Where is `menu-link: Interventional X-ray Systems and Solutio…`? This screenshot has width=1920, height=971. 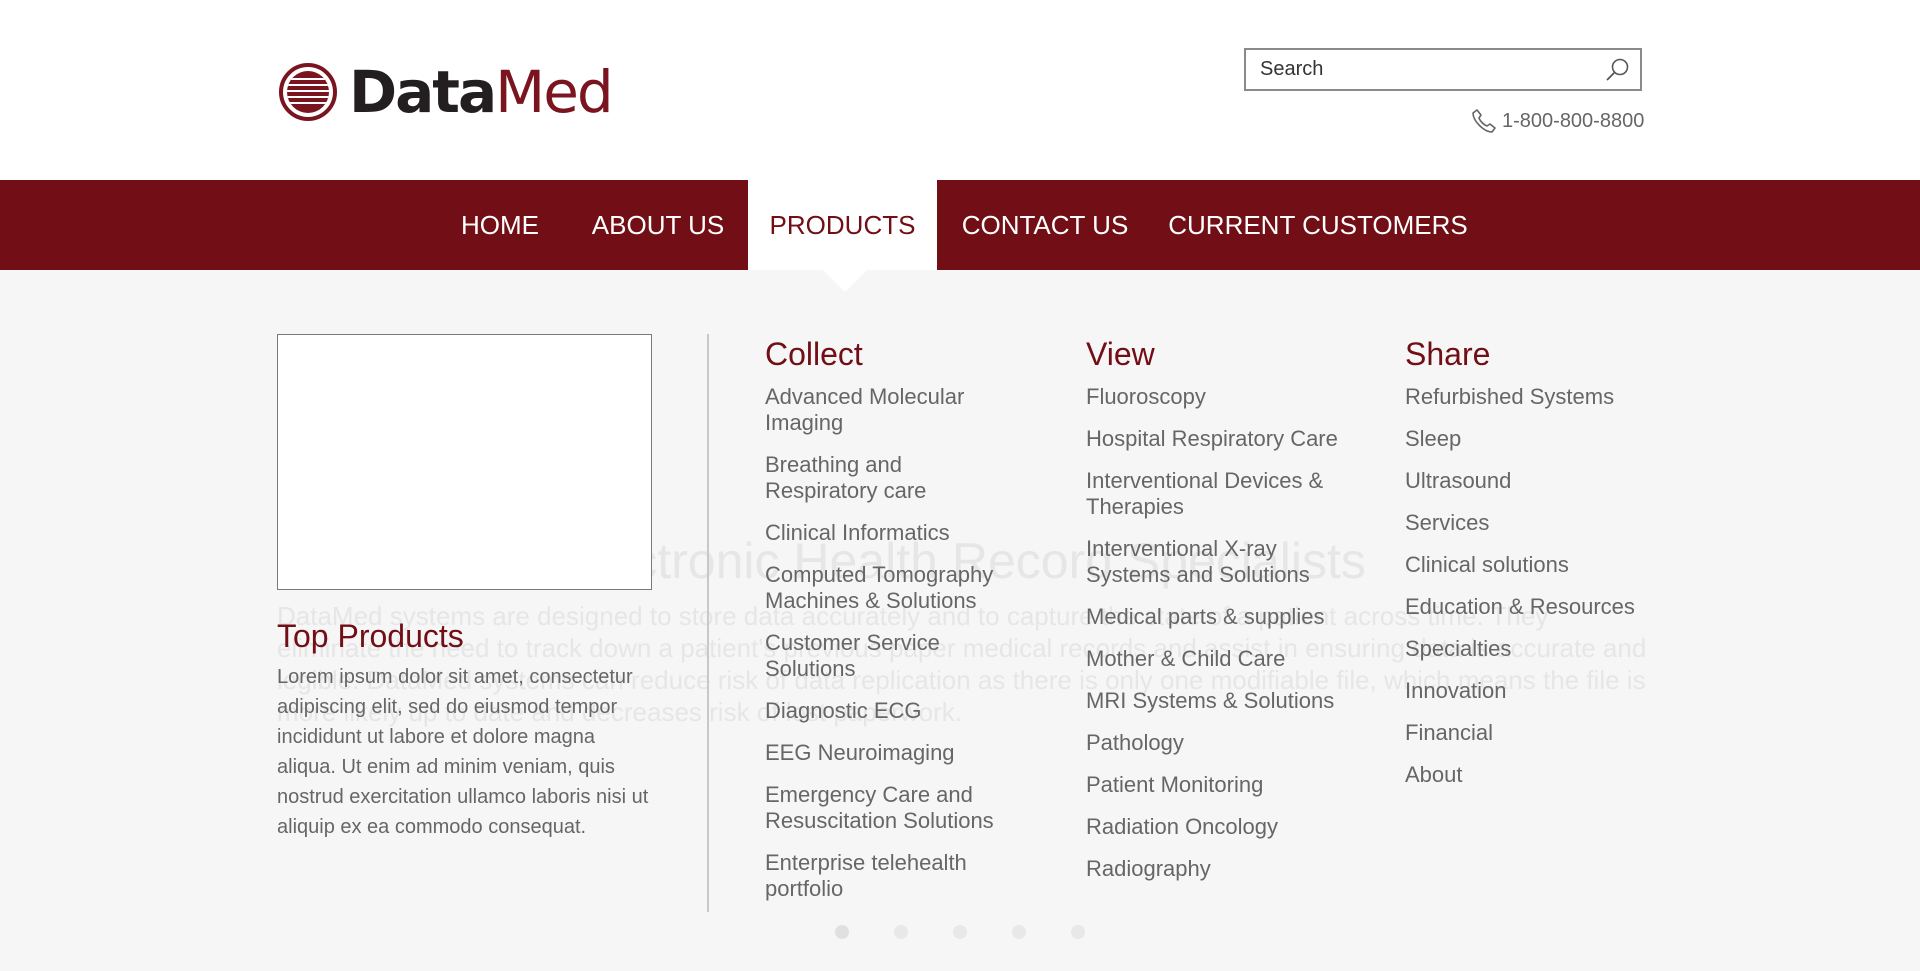 menu-link: Interventional X-ray Systems and Solutio… is located at coordinates (1221, 562).